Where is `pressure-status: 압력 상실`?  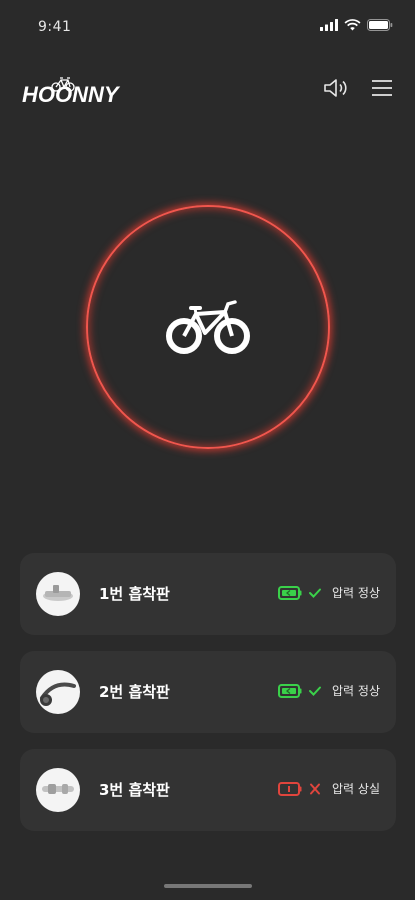 pressure-status: 압력 상실 is located at coordinates (329, 788).